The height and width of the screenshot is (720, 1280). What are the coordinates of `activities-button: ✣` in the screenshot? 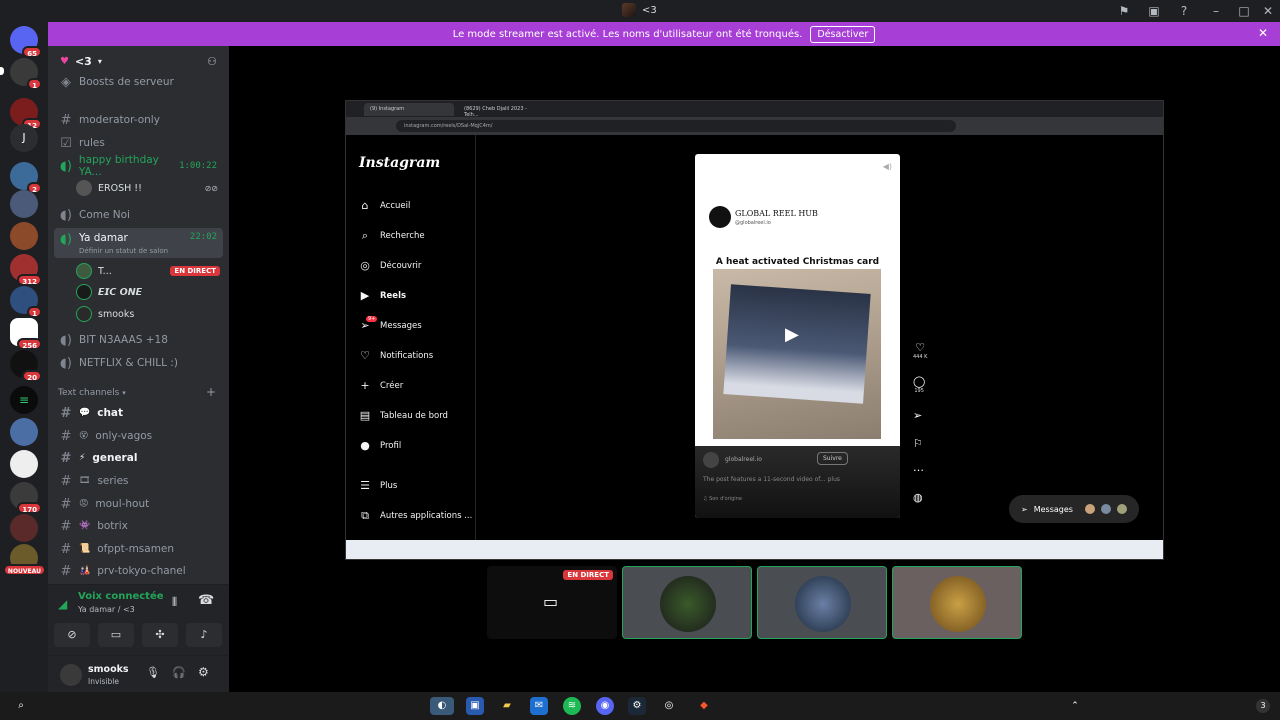 It's located at (160, 635).